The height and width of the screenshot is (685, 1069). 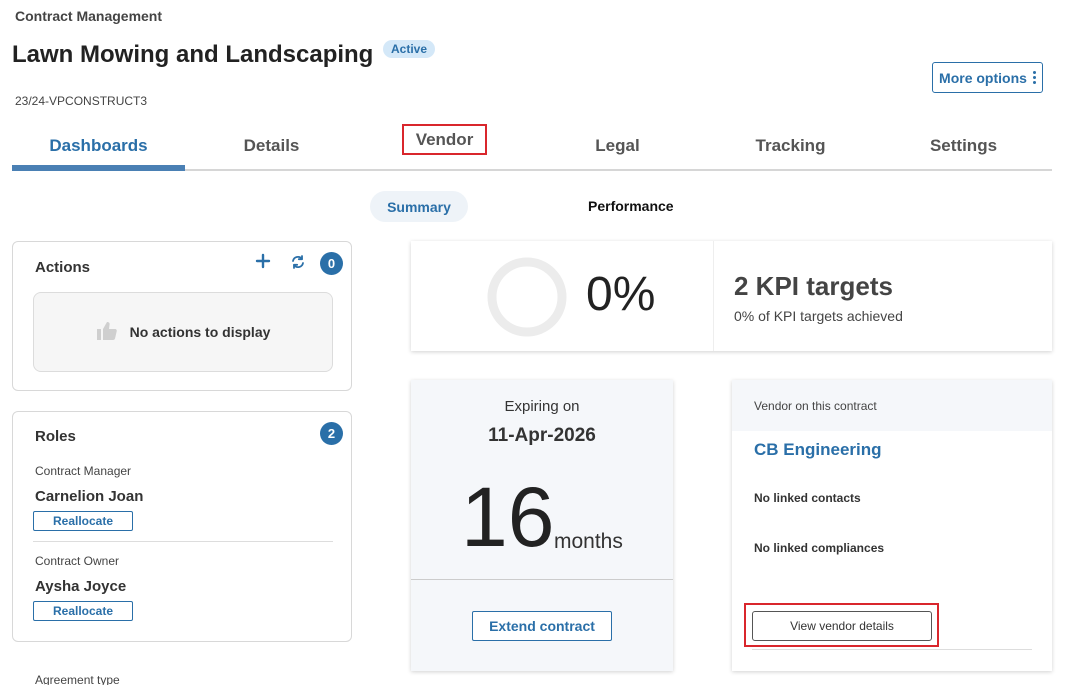 I want to click on role-label: Contract Owner, so click(x=77, y=561).